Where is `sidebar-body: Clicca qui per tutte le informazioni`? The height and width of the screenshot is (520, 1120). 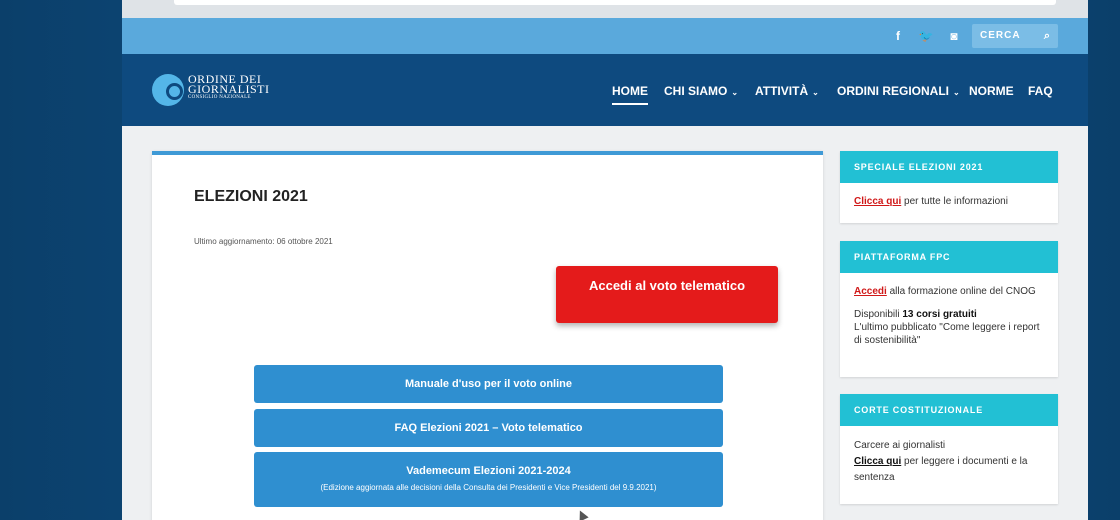
sidebar-body: Clicca qui per tutte le informazioni is located at coordinates (949, 201).